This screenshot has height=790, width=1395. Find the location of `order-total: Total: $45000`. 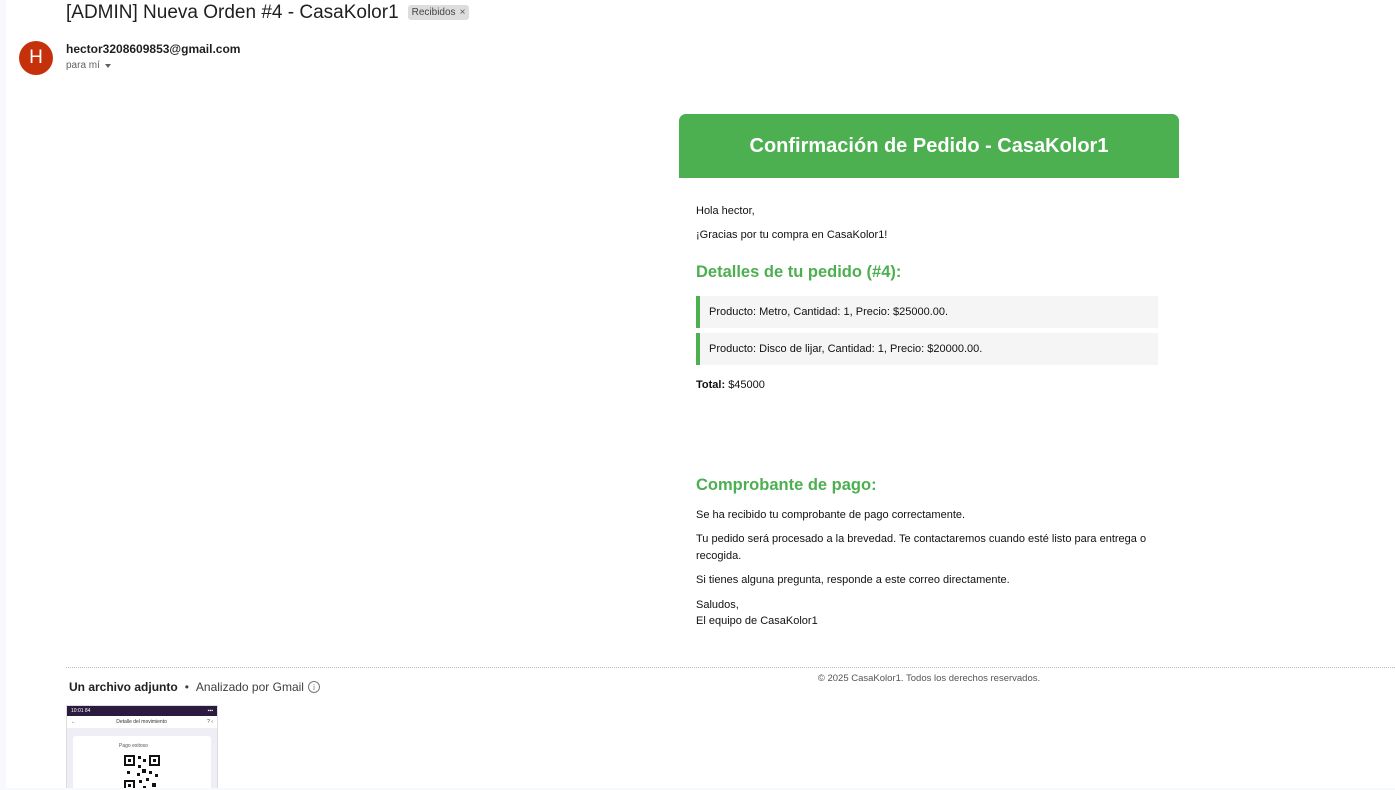

order-total: Total: $45000 is located at coordinates (730, 385).